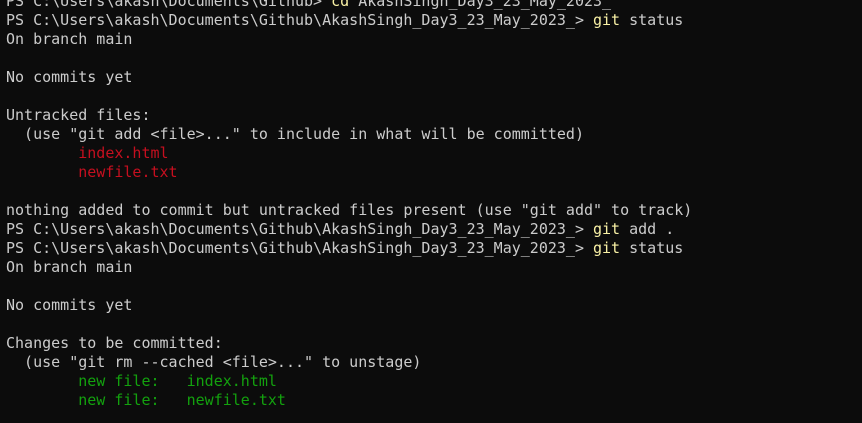 The width and height of the screenshot is (862, 423). Describe the element at coordinates (647, 229) in the screenshot. I see `command-args: add .` at that location.